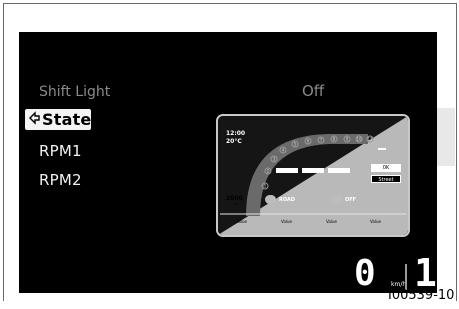  Describe the element at coordinates (421, 295) in the screenshot. I see `figure-id: I00539-10` at that location.